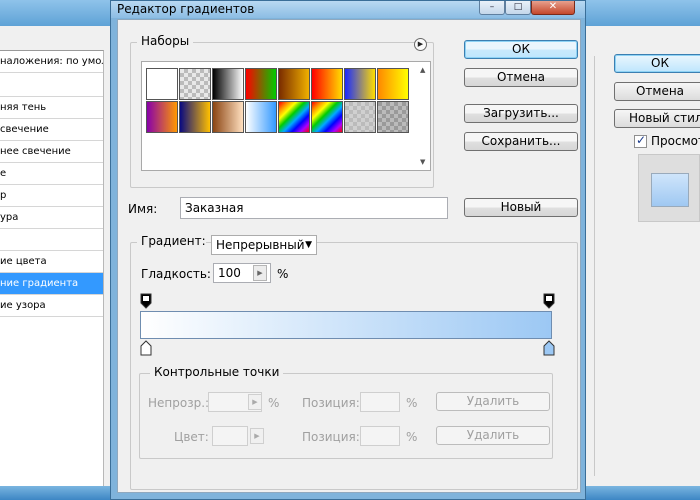 The width and height of the screenshot is (700, 500). I want to click on check-icon: ✓, so click(641, 140).